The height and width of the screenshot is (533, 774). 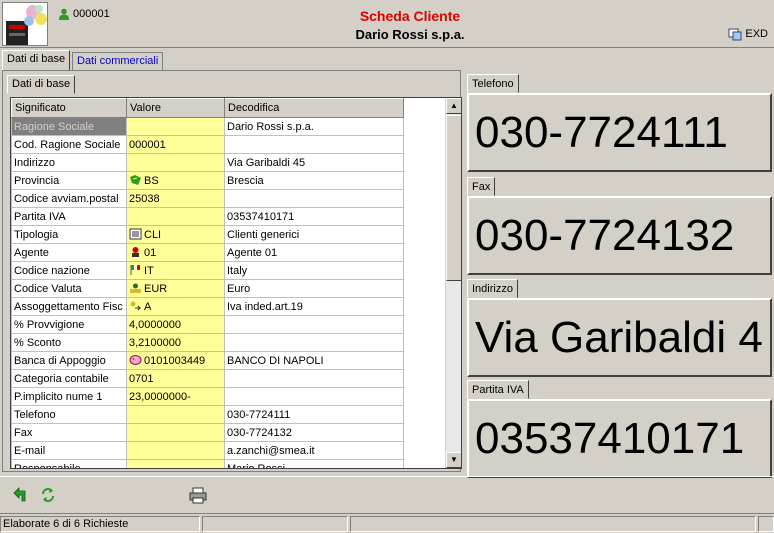 I want to click on table-row: E-mail a.zanchi@smea.it, so click(x=207, y=450).